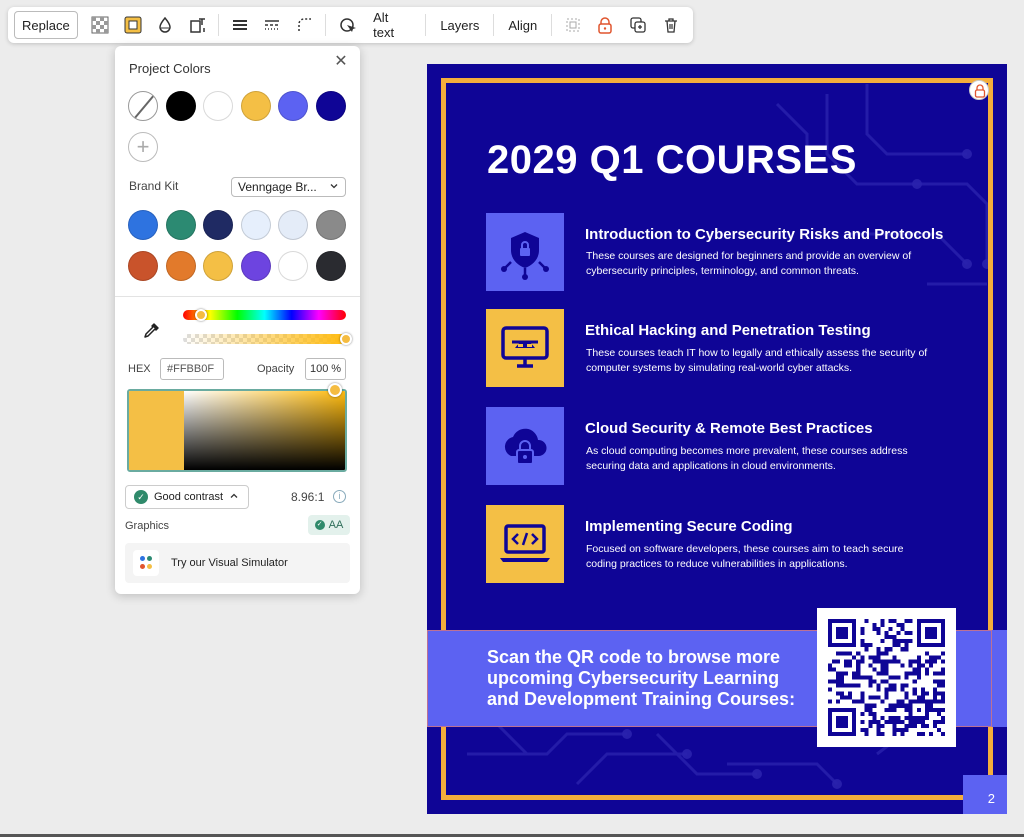 The image size is (1024, 837). I want to click on panel-divider, so click(237, 296).